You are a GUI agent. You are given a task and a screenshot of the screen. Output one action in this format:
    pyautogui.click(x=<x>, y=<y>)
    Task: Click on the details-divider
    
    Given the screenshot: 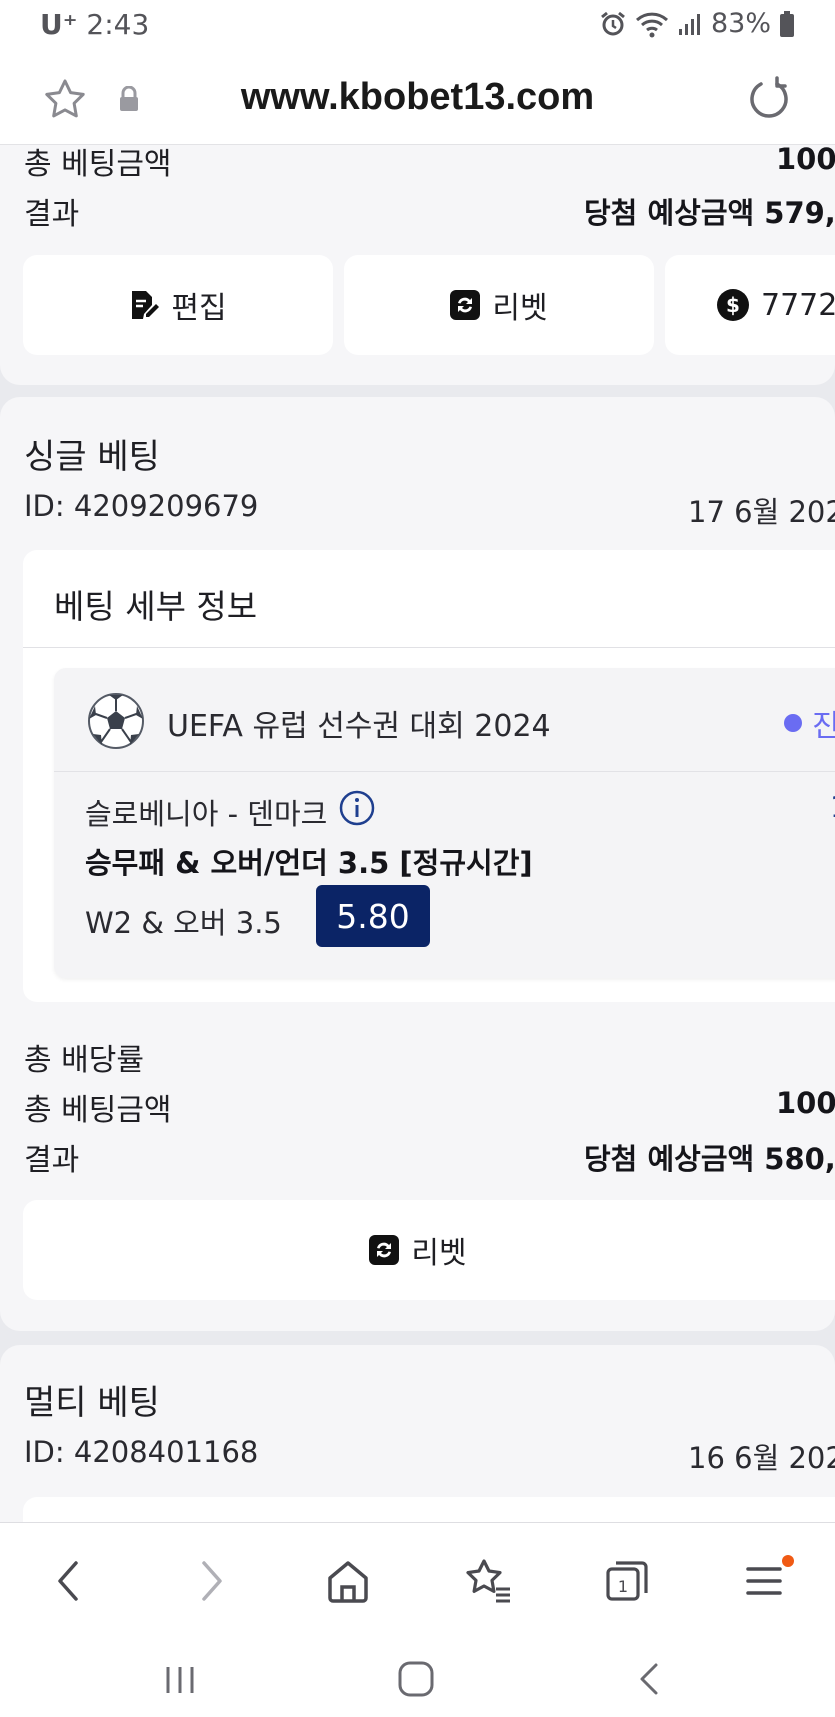 What is the action you would take?
    pyautogui.click(x=429, y=647)
    